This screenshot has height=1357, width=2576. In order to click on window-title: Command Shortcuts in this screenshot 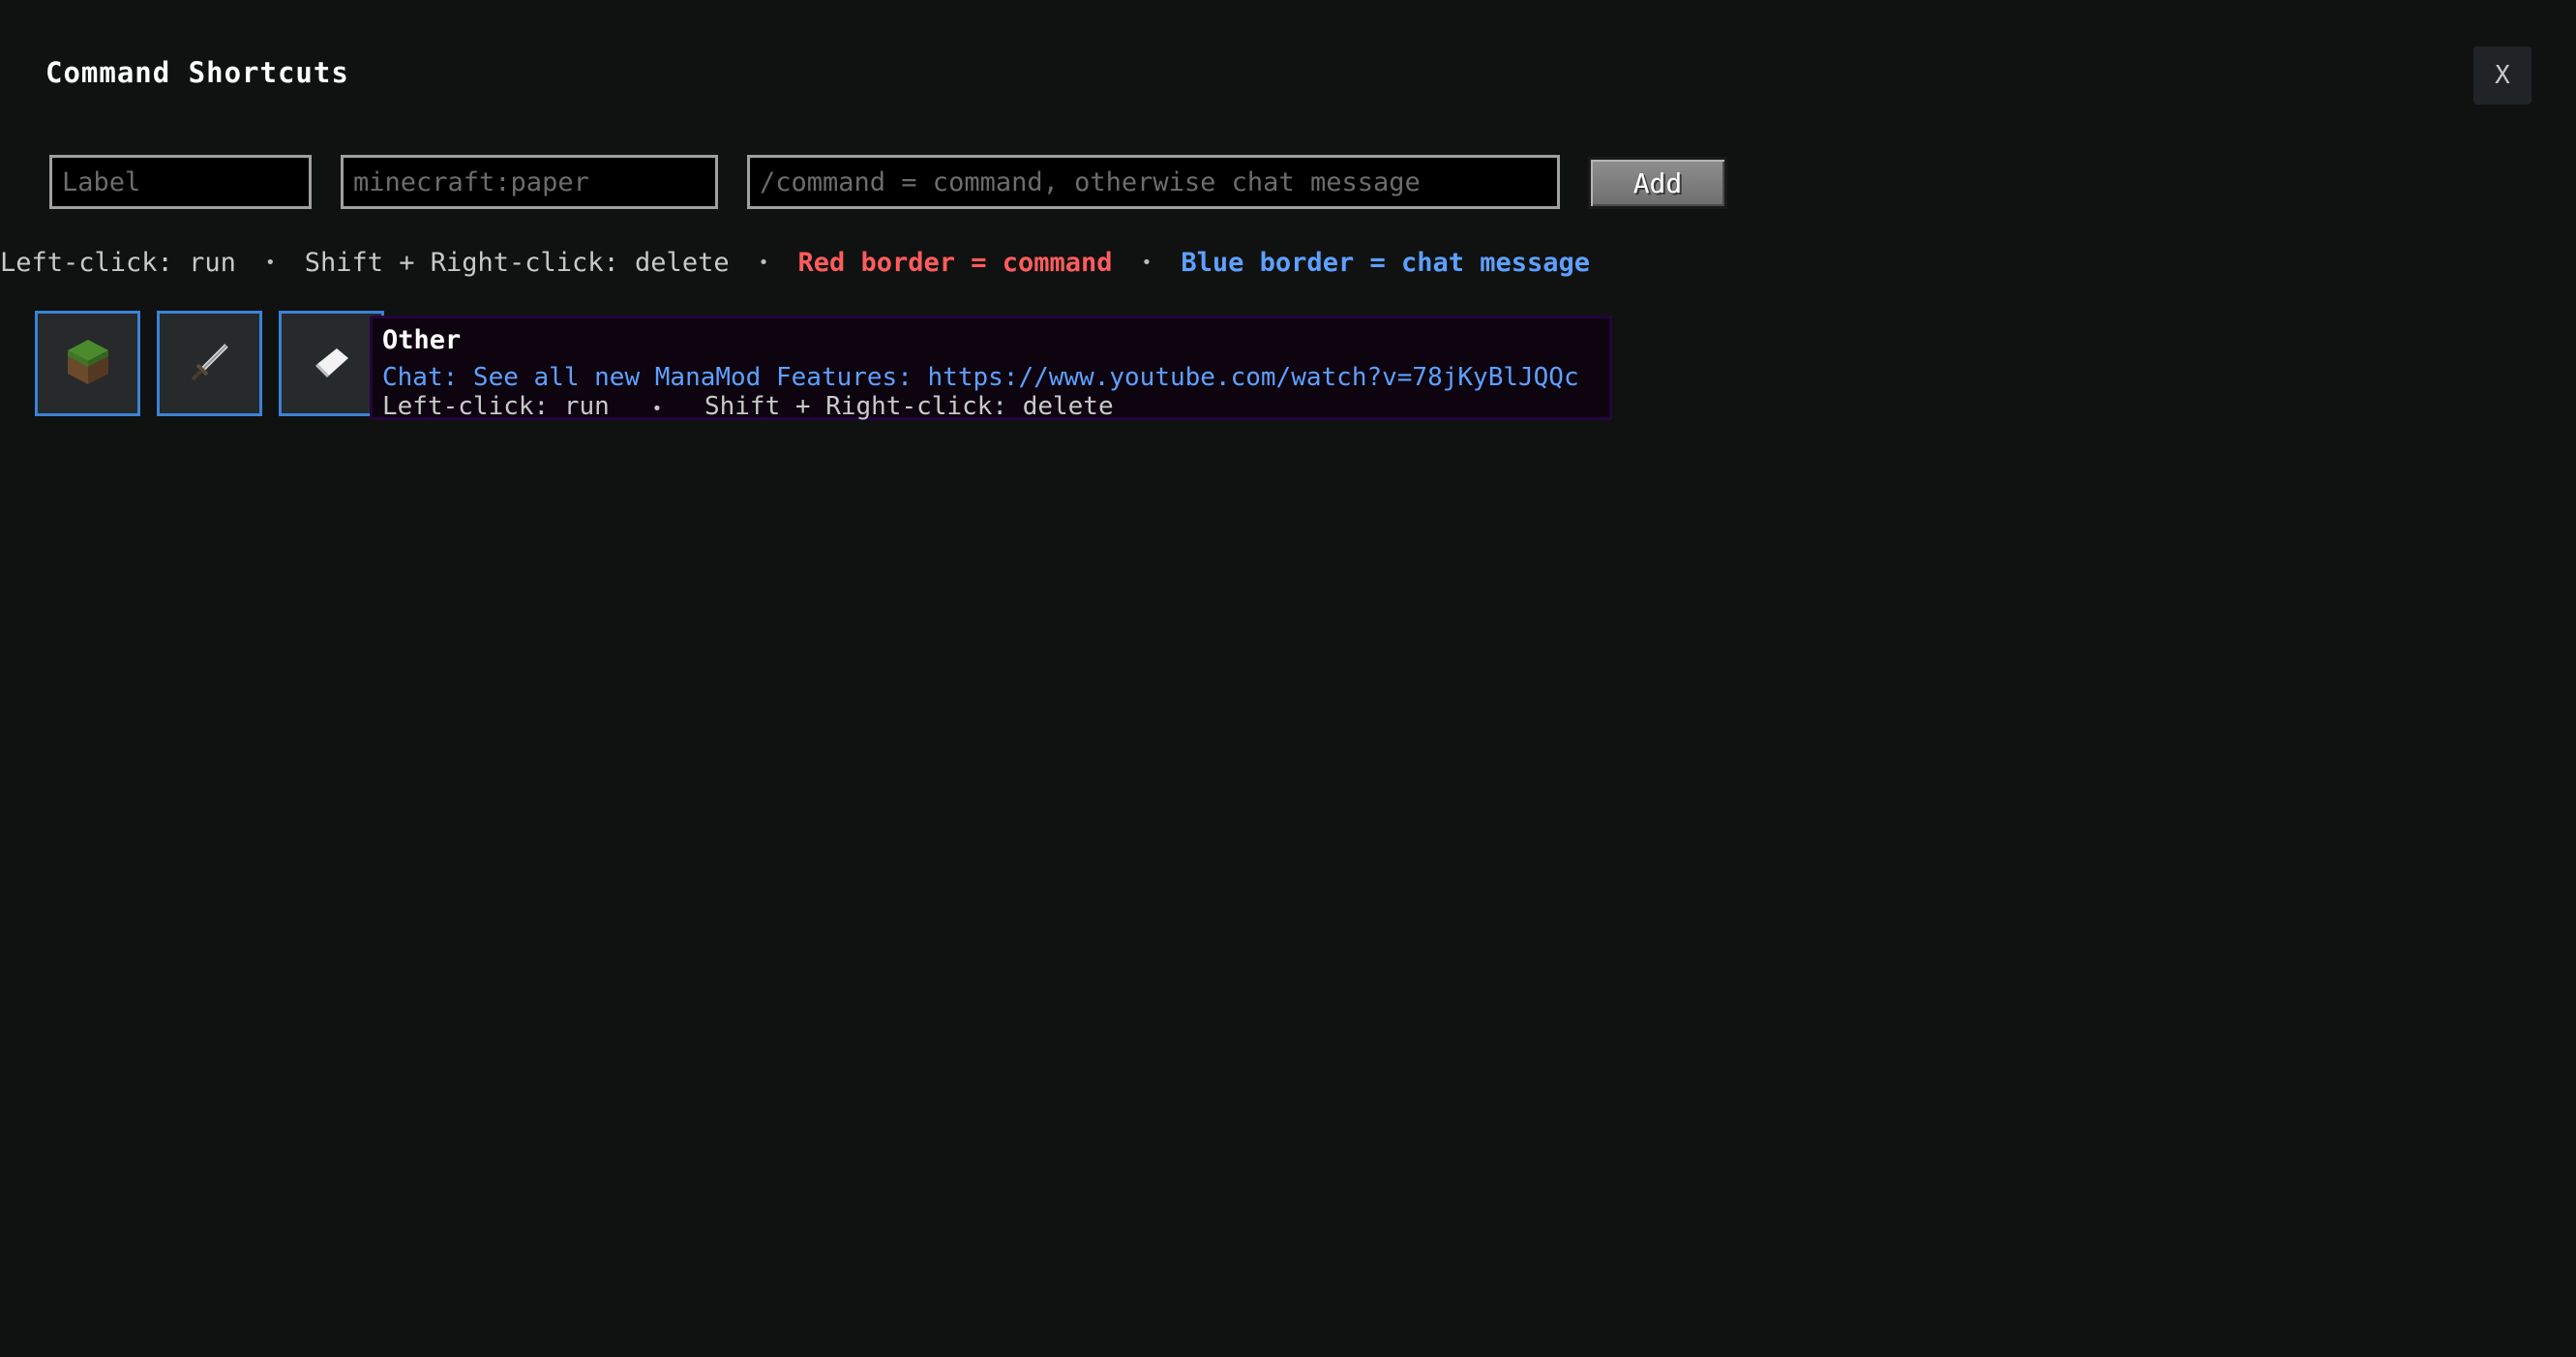, I will do `click(197, 72)`.